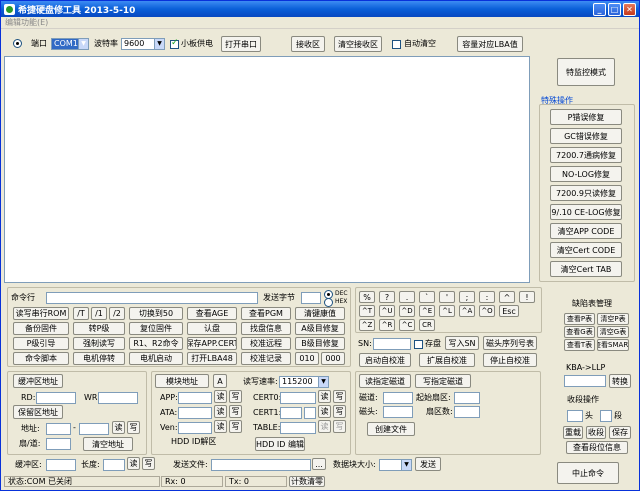  I want to click on command-script-button: 命令脚本, so click(41, 358).